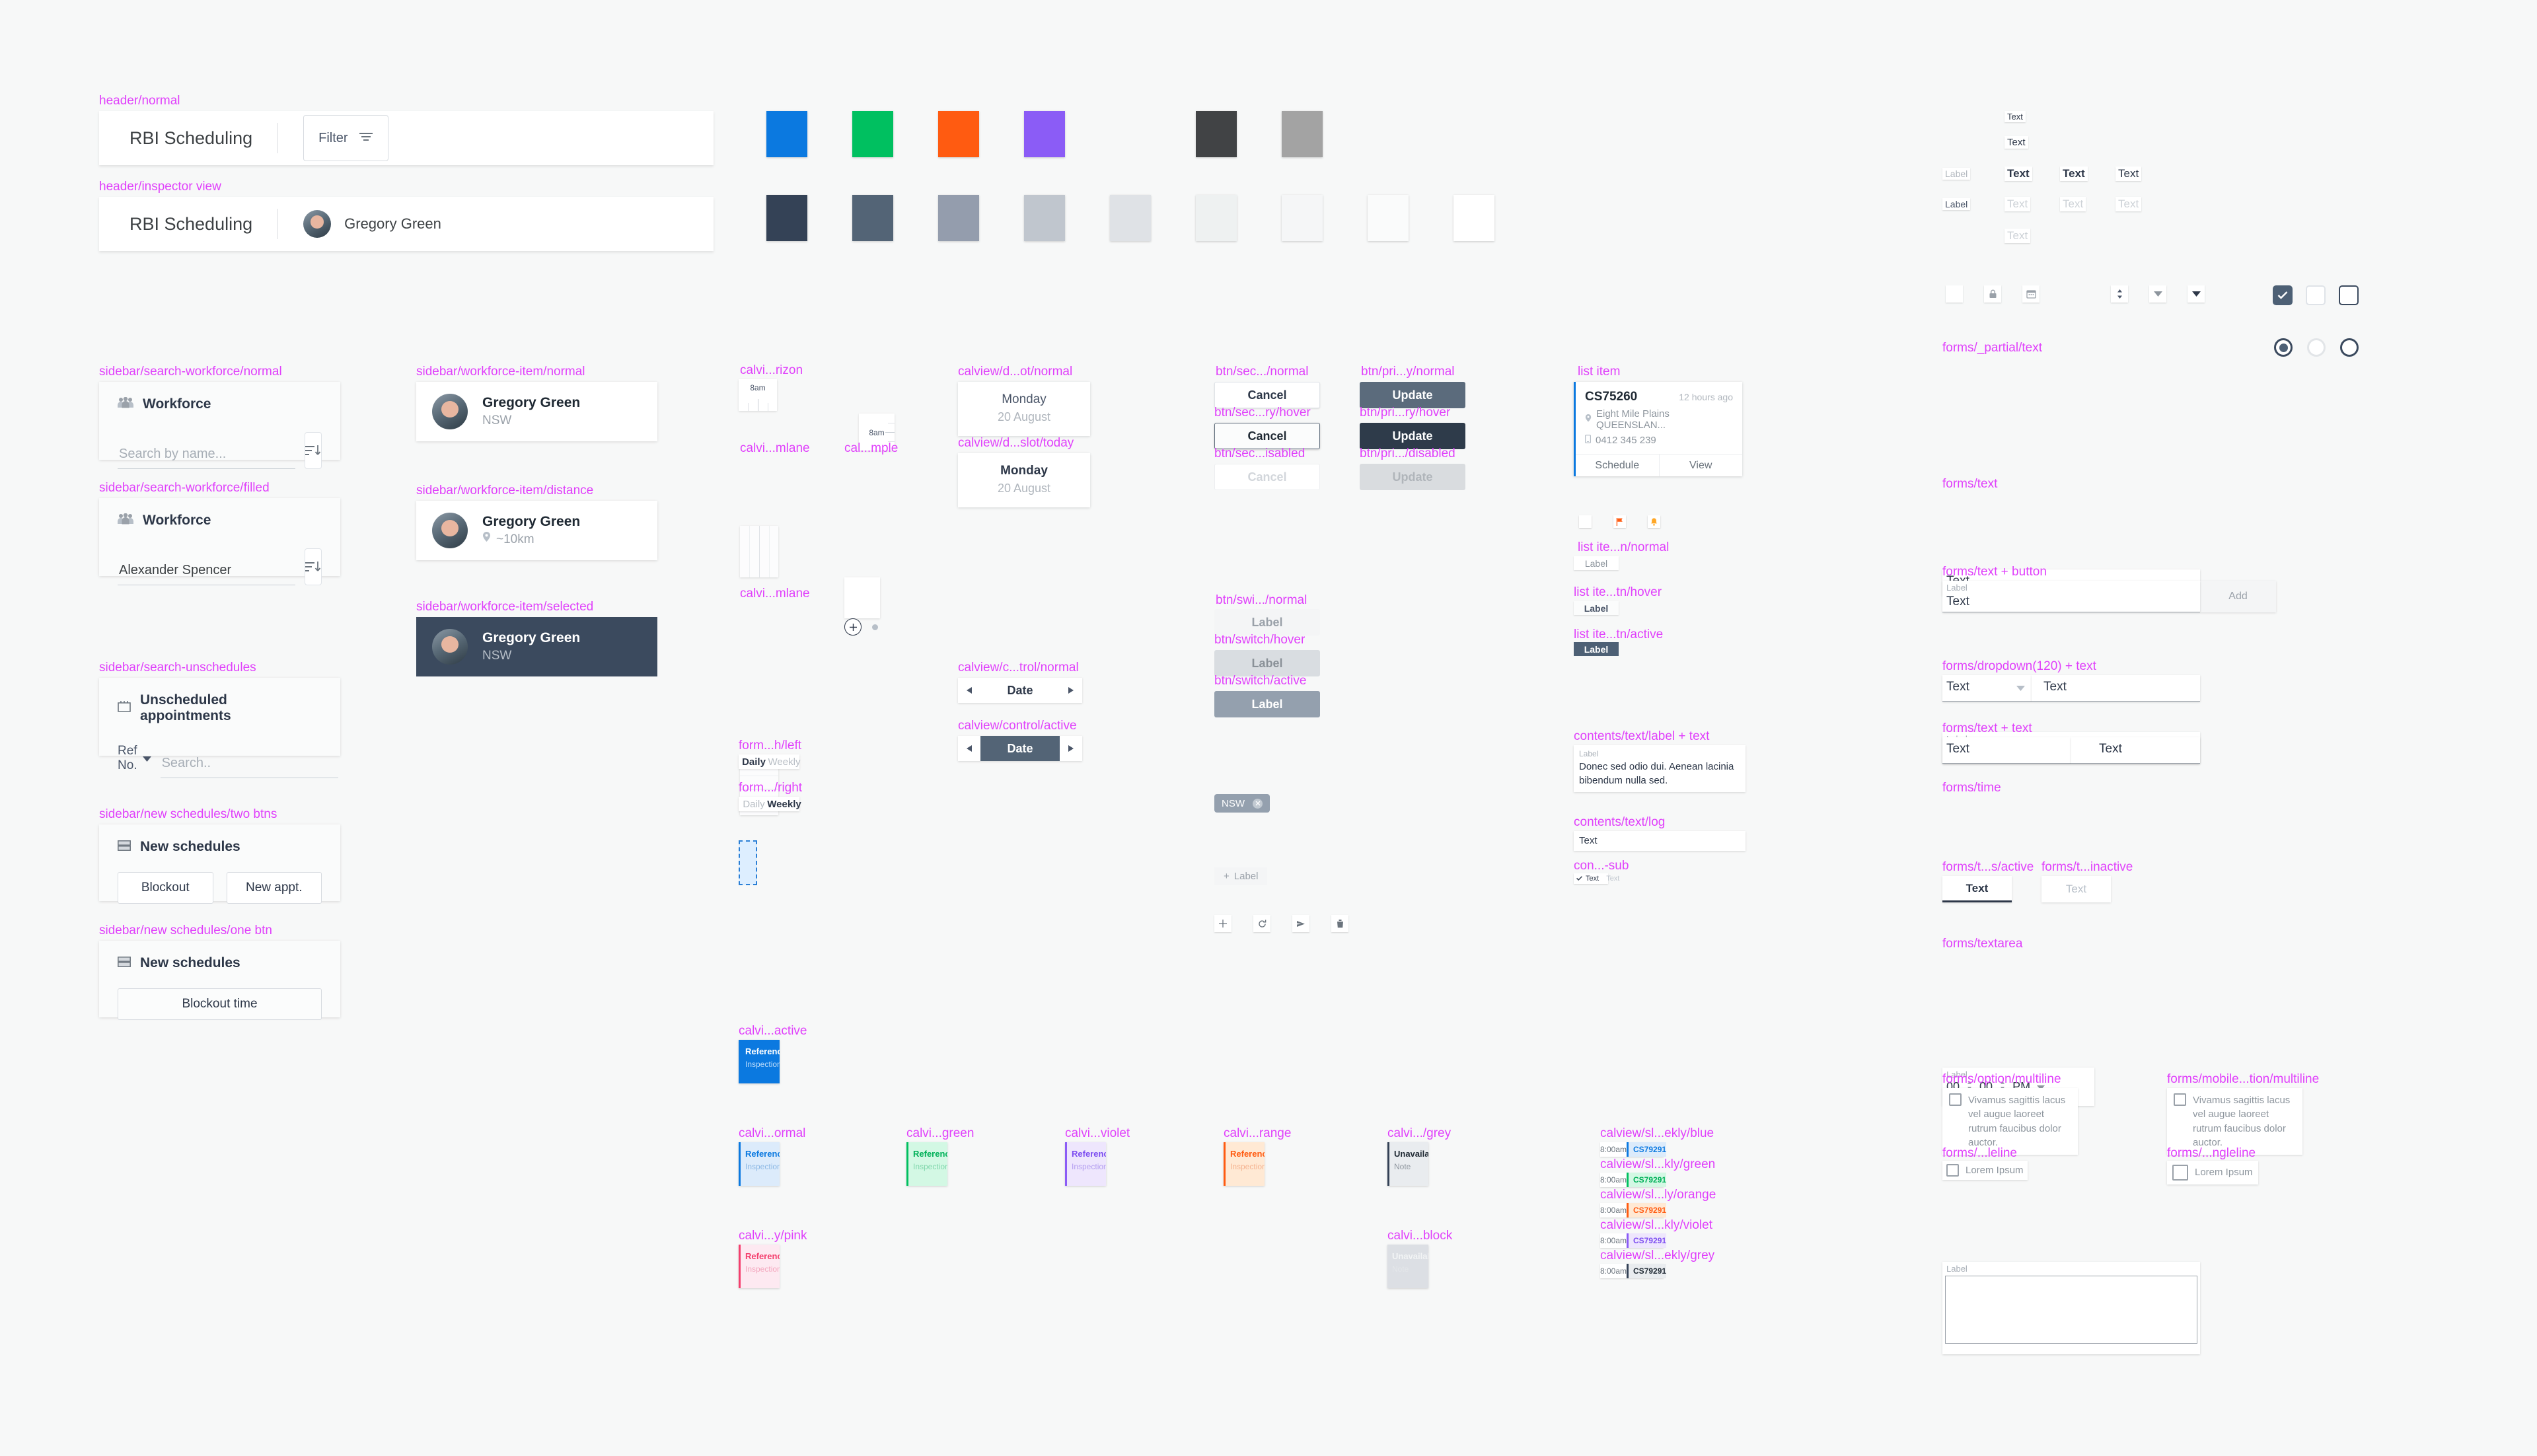 The height and width of the screenshot is (1456, 2537). I want to click on forms-tab-active: Text, so click(1977, 889).